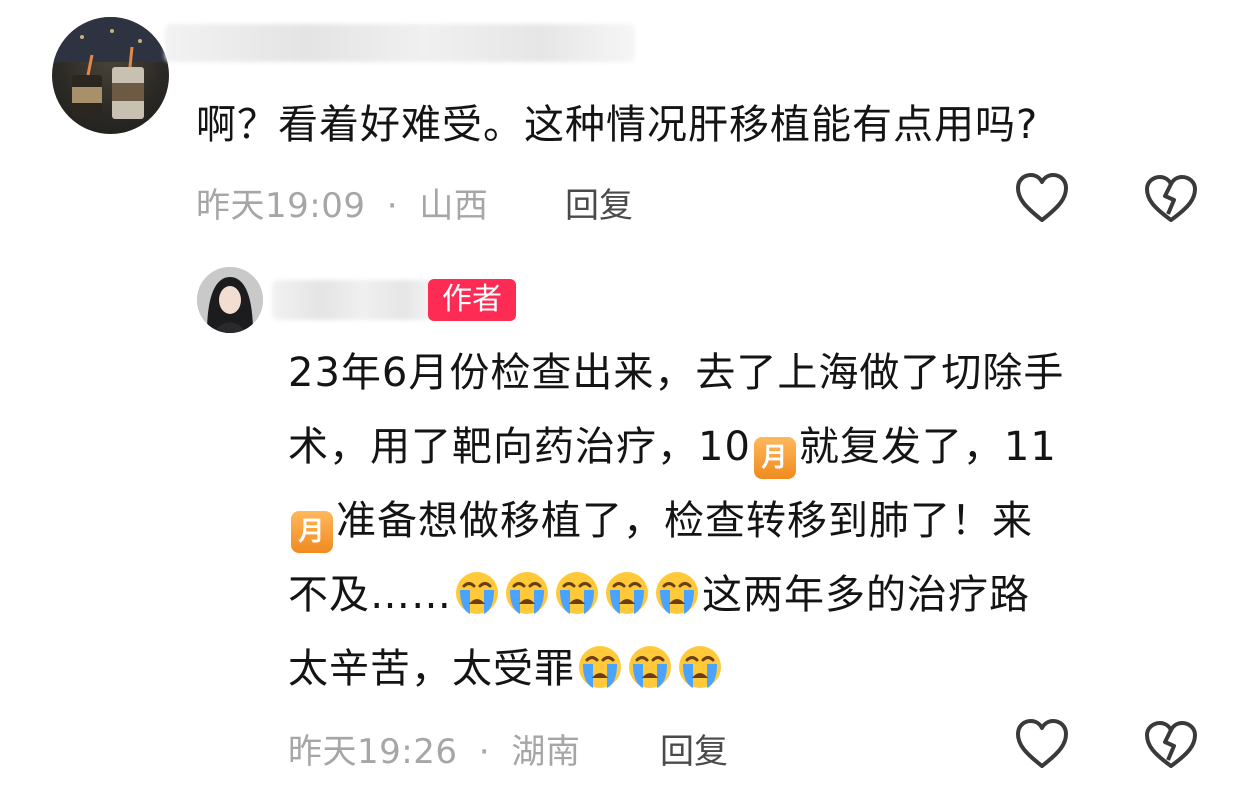  I want to click on author-name-blurred, so click(354, 300).